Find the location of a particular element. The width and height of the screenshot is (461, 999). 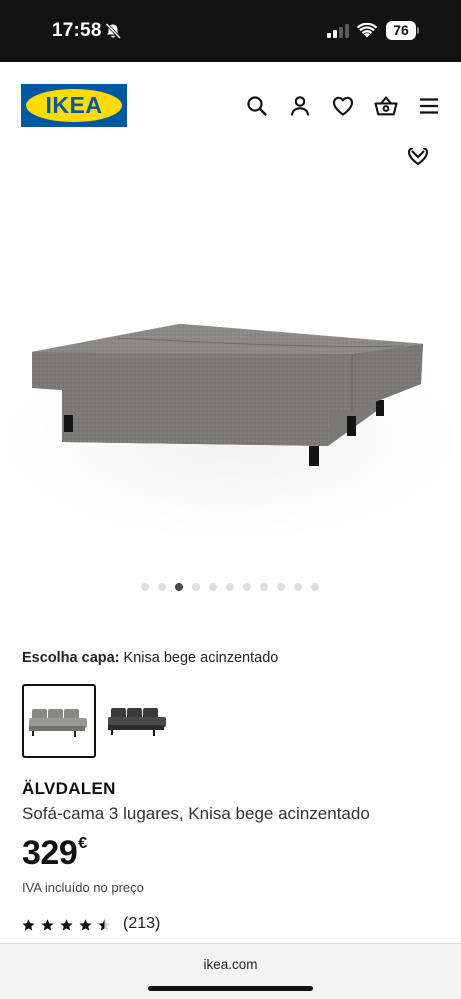

user-icon is located at coordinates (300, 106).